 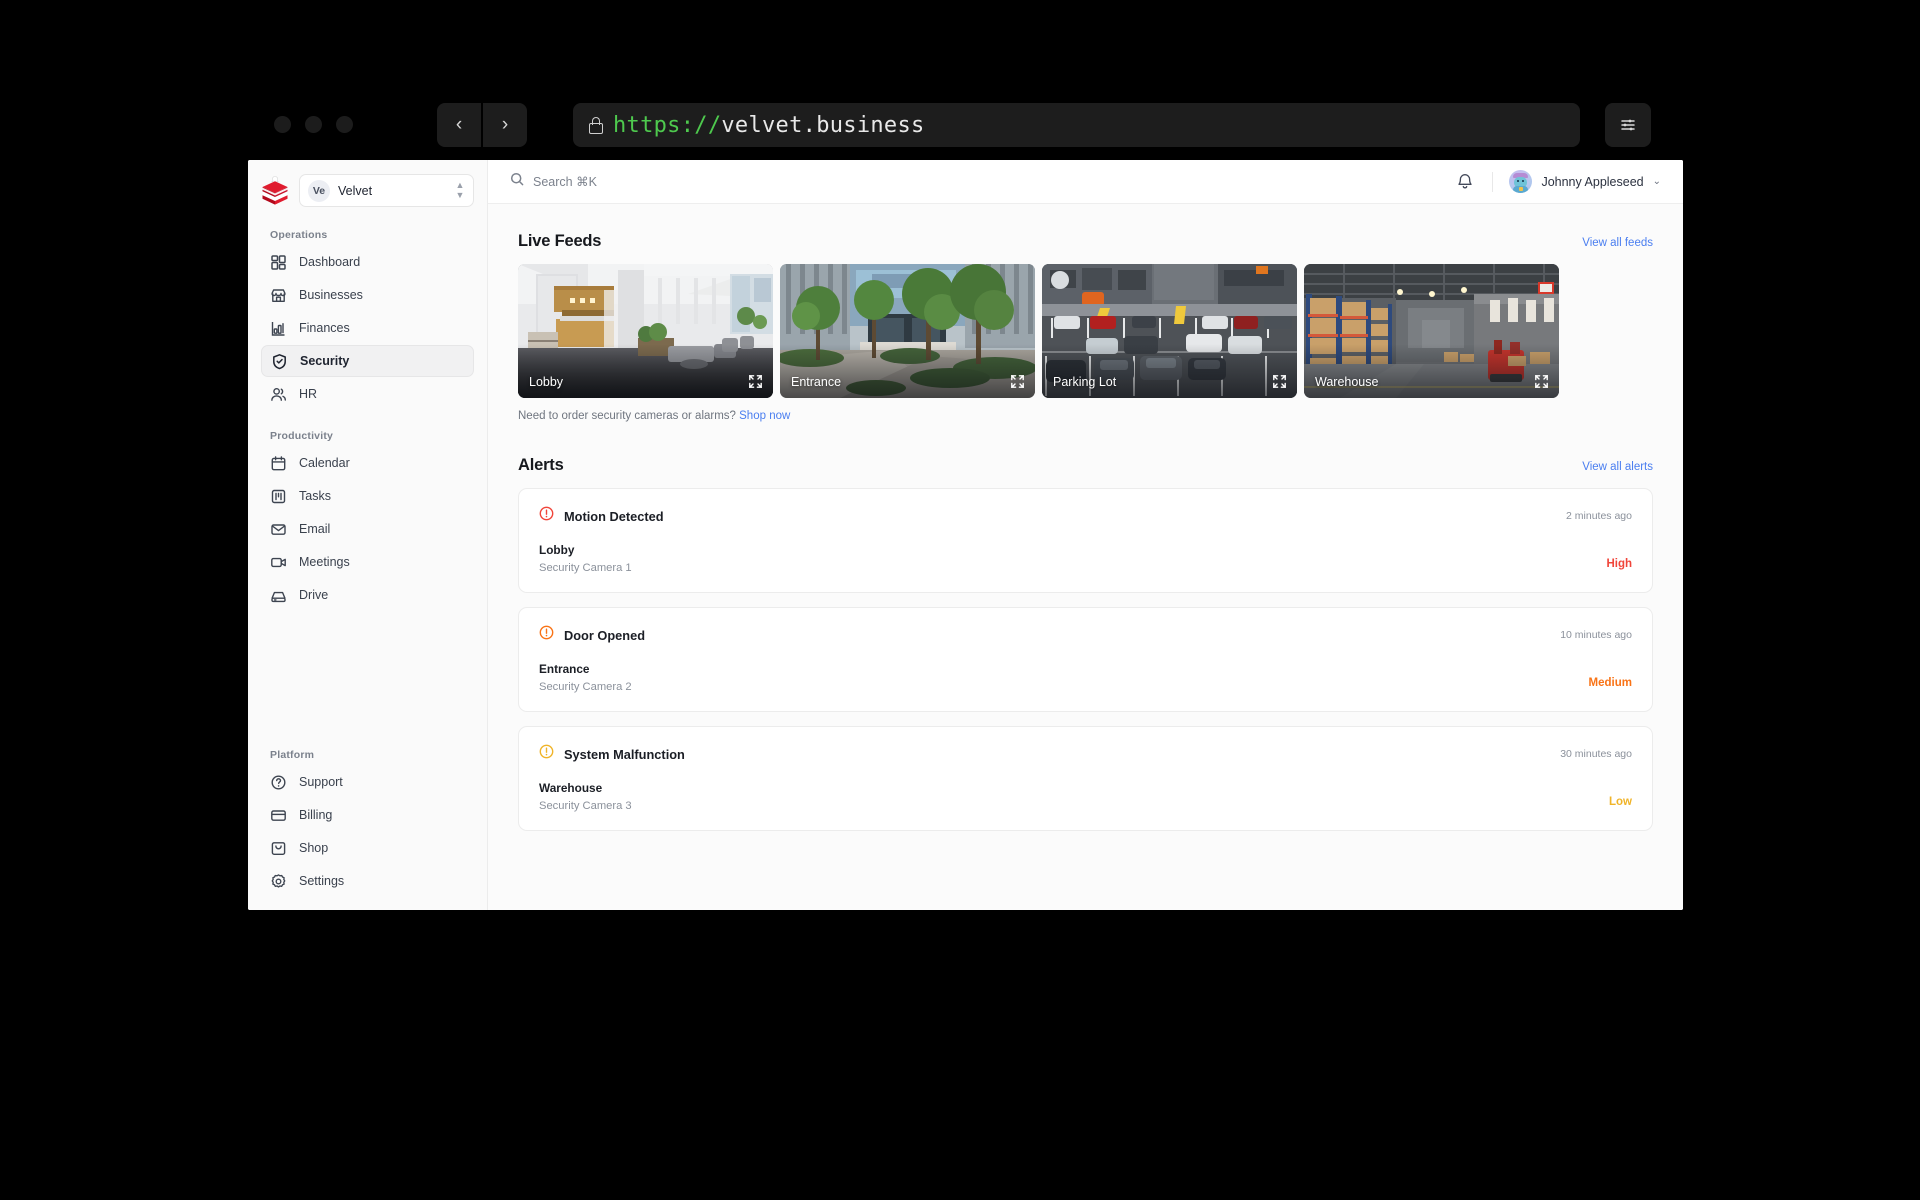 What do you see at coordinates (314, 848) in the screenshot?
I see `sidebar-item-label: Shop` at bounding box center [314, 848].